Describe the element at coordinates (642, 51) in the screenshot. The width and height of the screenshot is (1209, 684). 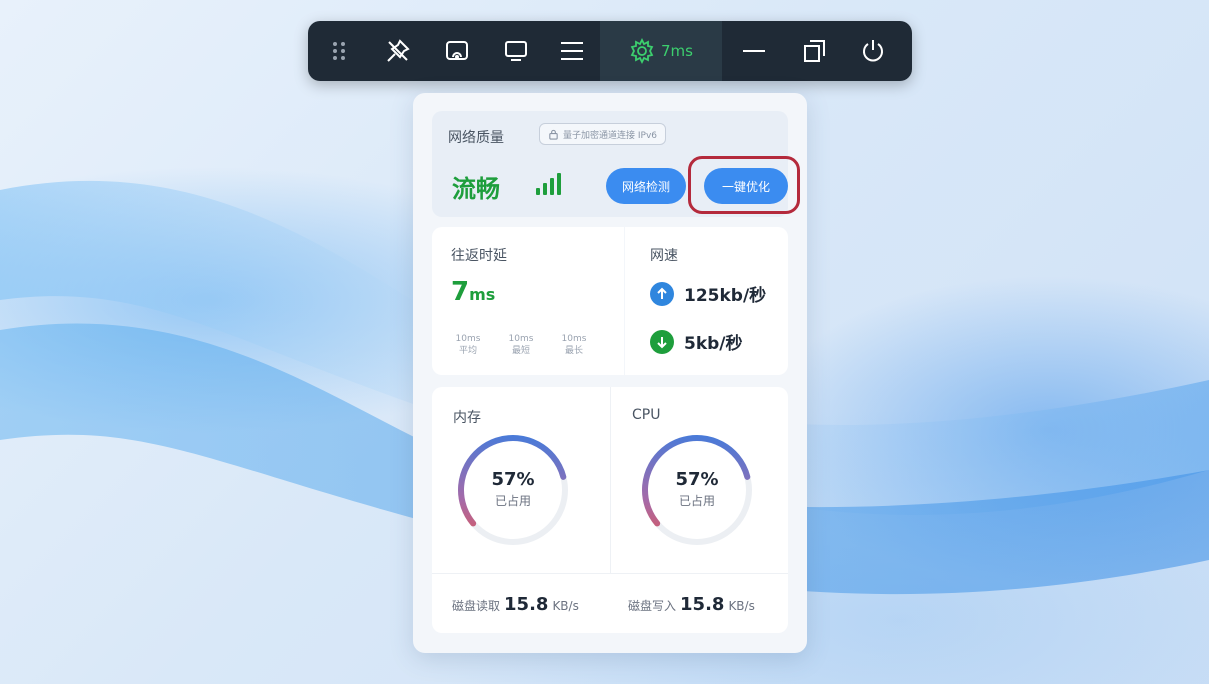
I see `network-icon` at that location.